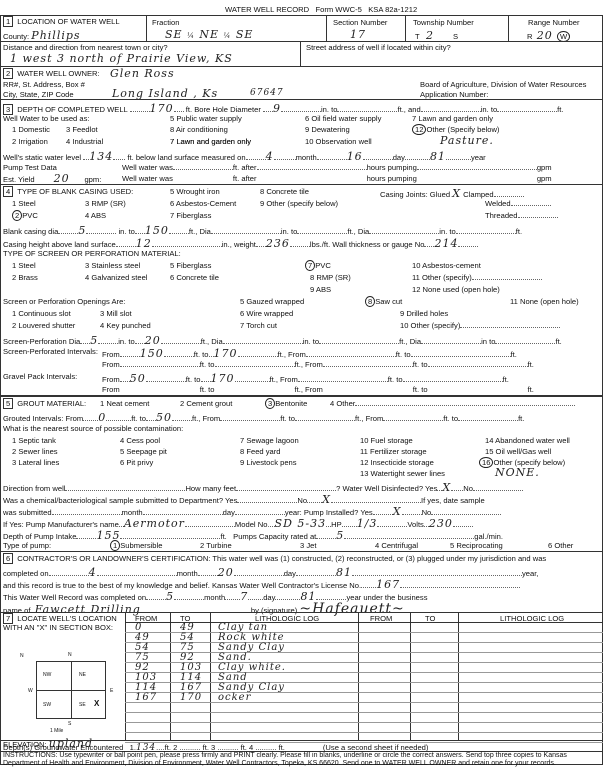 This screenshot has width=612, height=770. Describe the element at coordinates (195, 191) in the screenshot. I see `casing-option: 5 Wrought iron` at that location.